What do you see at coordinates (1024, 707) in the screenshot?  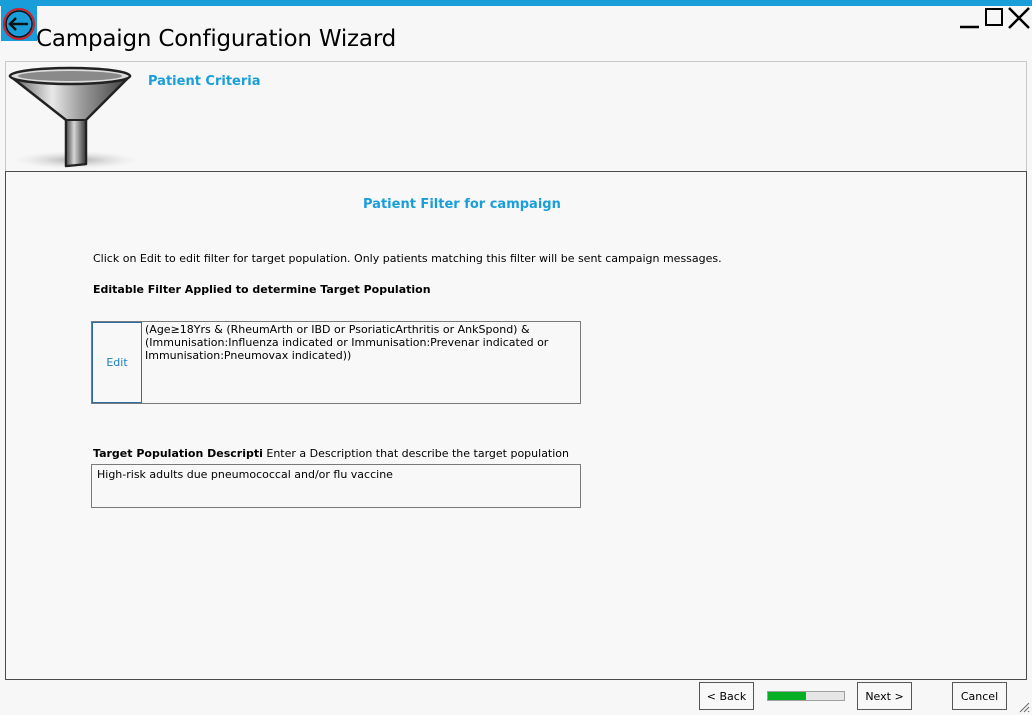 I see `resize-grip-icon` at bounding box center [1024, 707].